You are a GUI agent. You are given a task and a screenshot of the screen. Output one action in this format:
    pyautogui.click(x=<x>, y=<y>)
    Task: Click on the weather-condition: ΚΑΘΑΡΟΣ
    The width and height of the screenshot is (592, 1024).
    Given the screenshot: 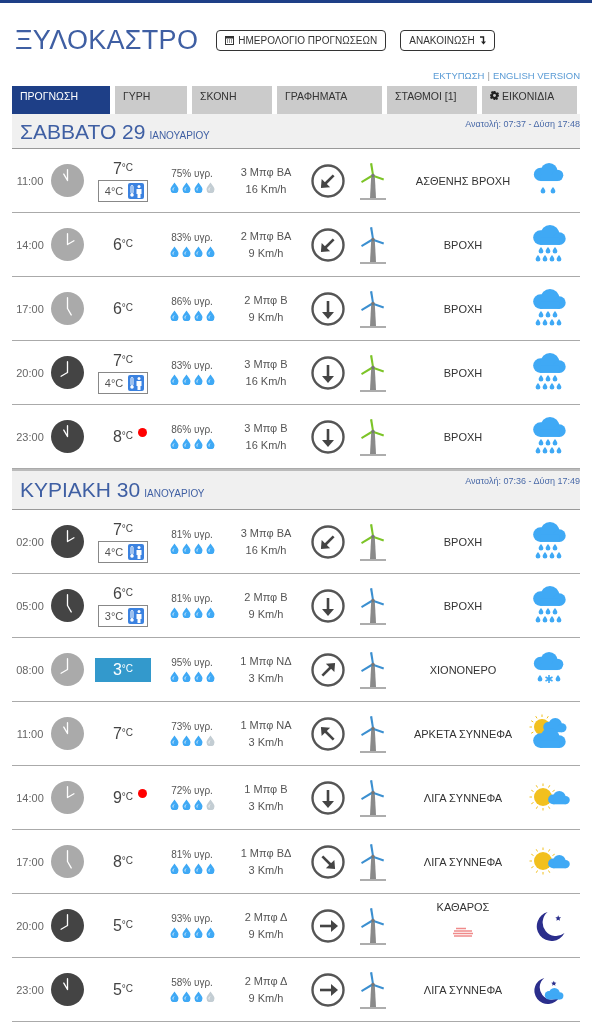 What is the action you would take?
    pyautogui.click(x=463, y=906)
    